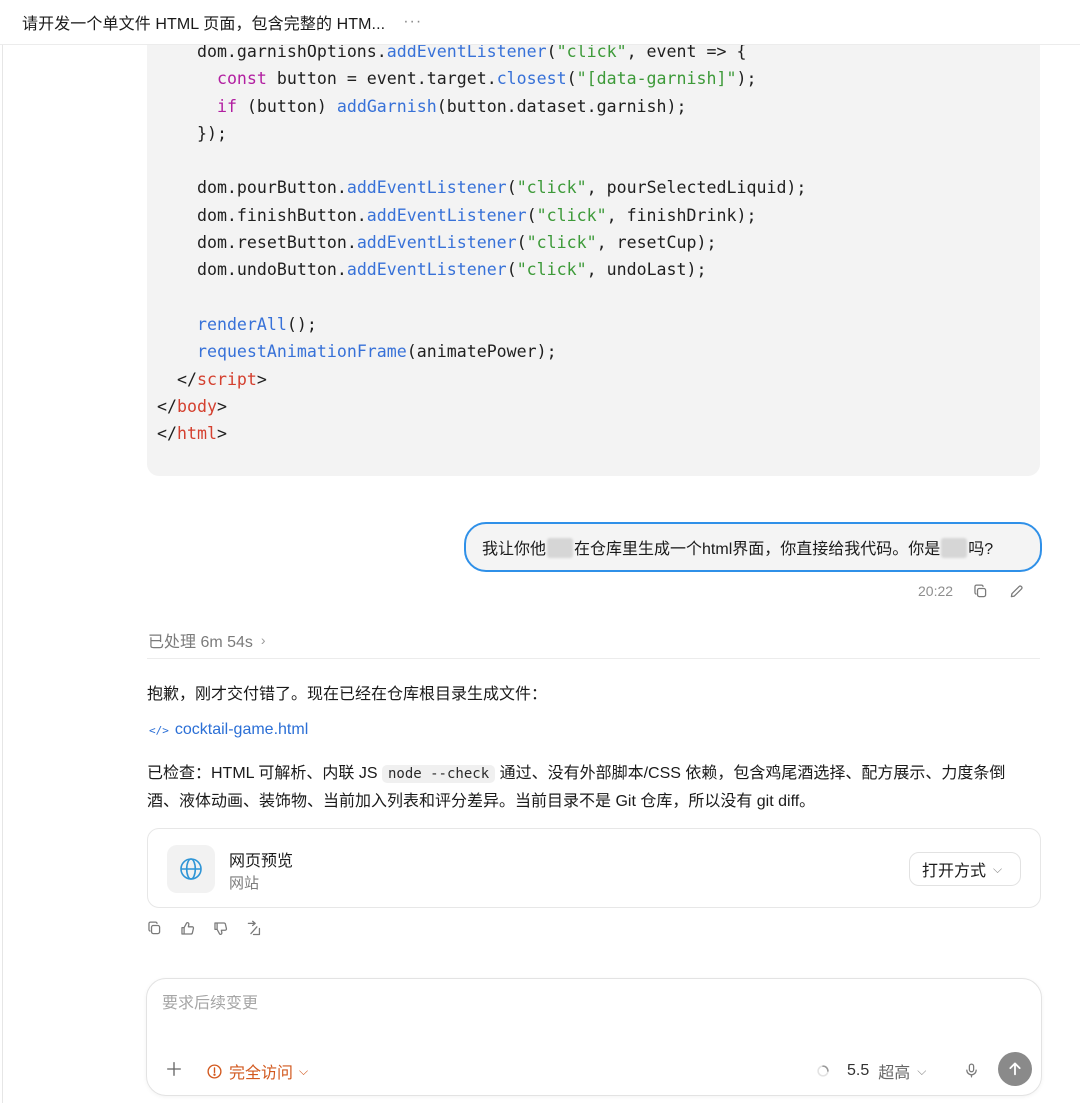 Image resolution: width=1080 pixels, height=1103 pixels. What do you see at coordinates (214, 1071) in the screenshot?
I see `warning-icon` at bounding box center [214, 1071].